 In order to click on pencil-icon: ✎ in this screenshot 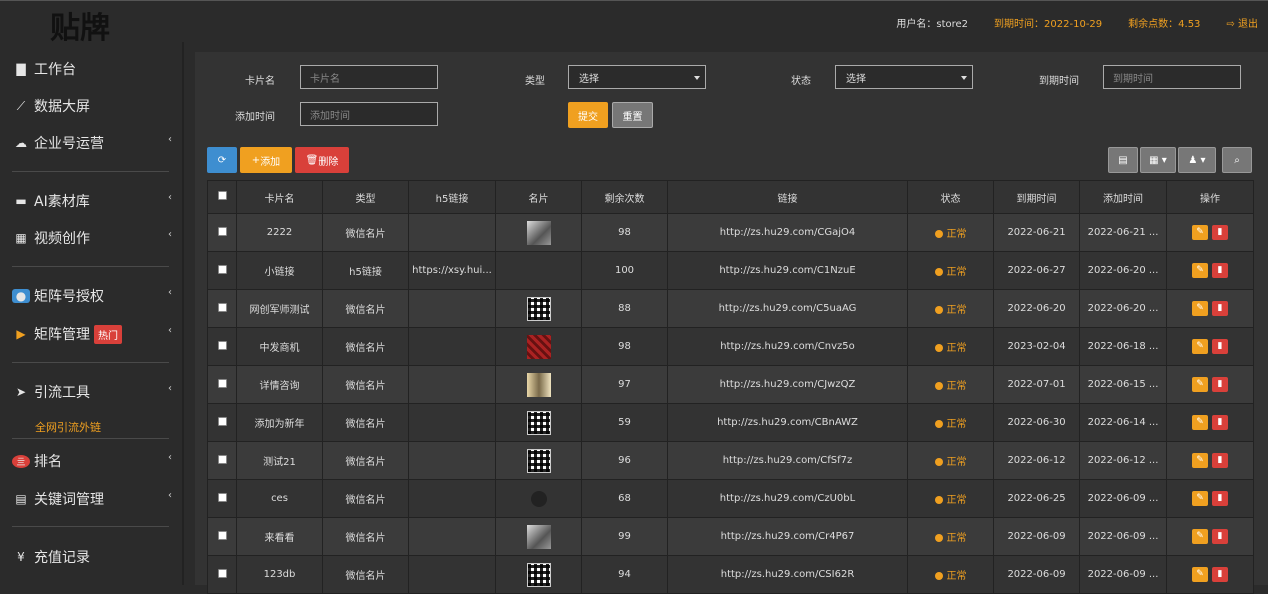, I will do `click(1200, 574)`.